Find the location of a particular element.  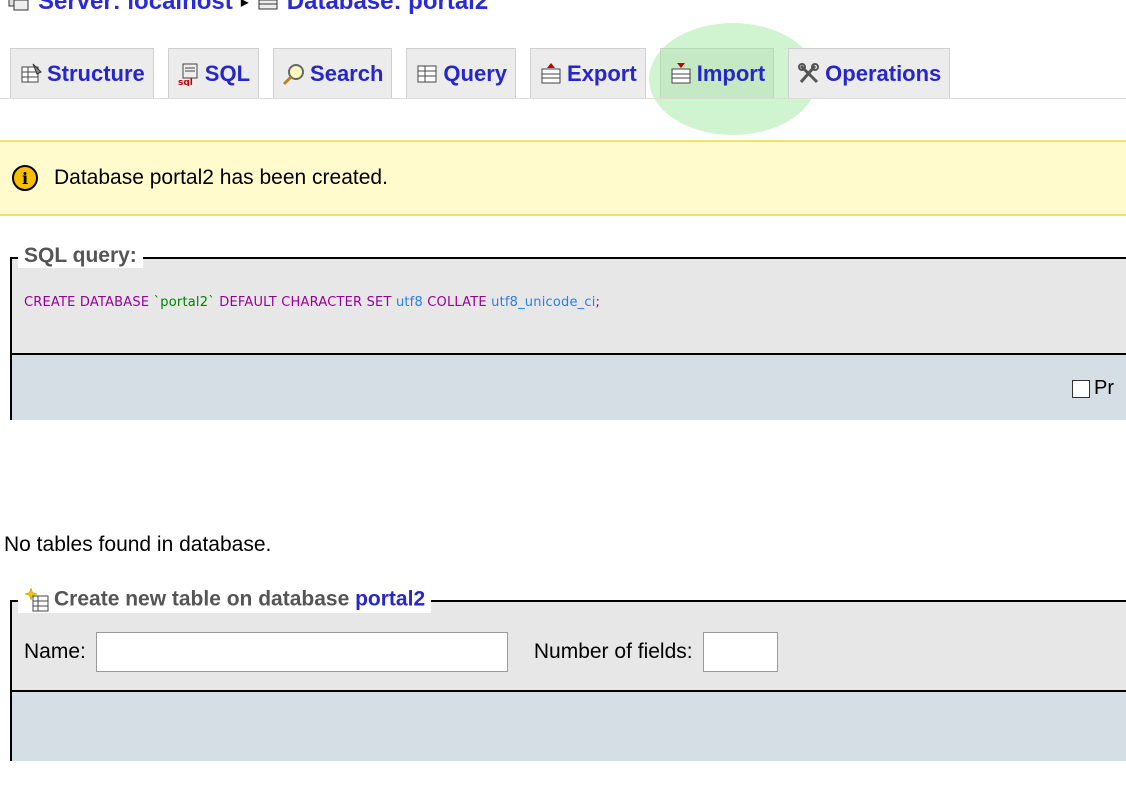

operations-icon is located at coordinates (809, 72).